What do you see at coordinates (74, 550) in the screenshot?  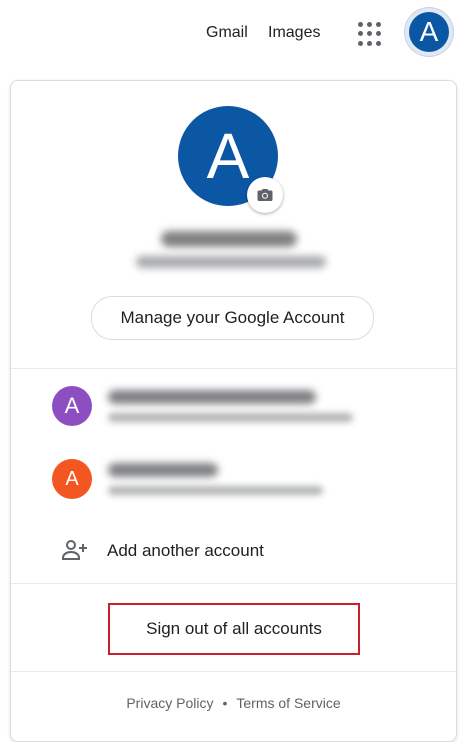 I see `person-add-icon` at bounding box center [74, 550].